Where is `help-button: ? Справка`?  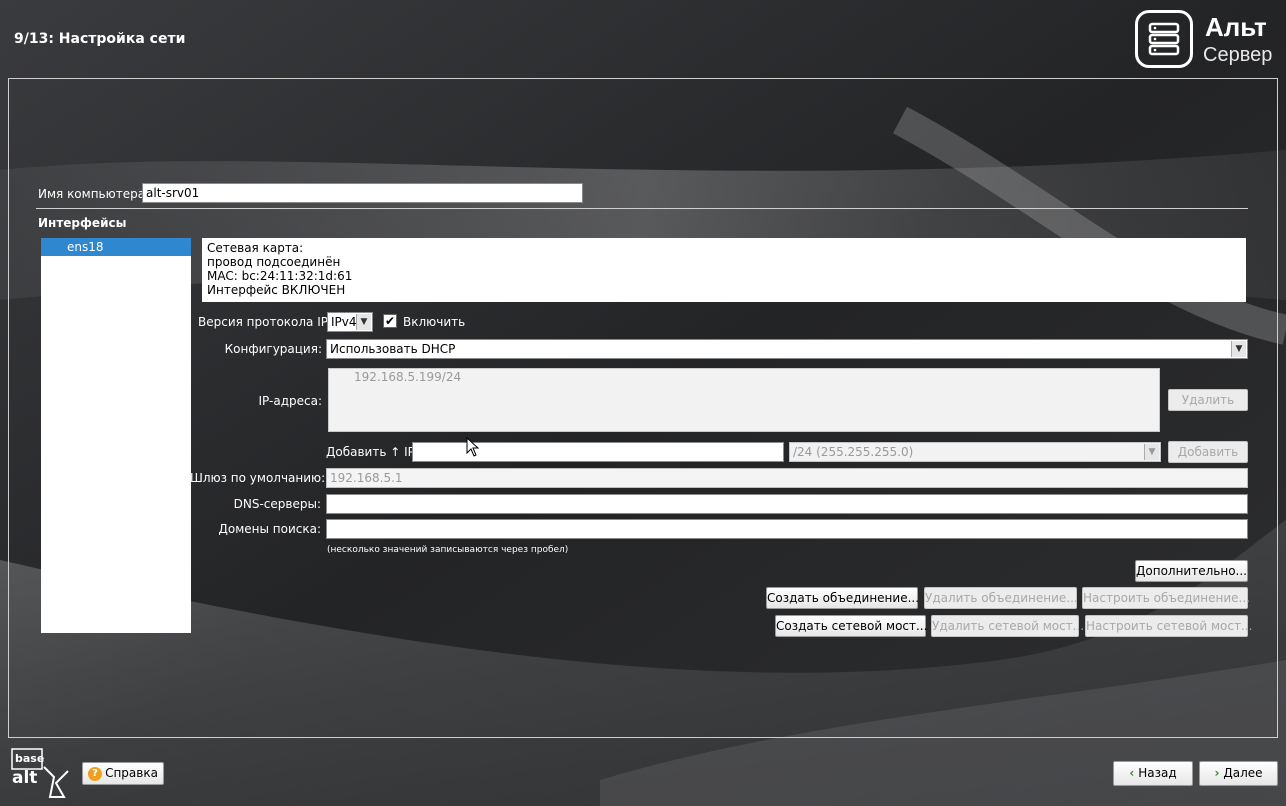
help-button: ? Справка is located at coordinates (123, 773).